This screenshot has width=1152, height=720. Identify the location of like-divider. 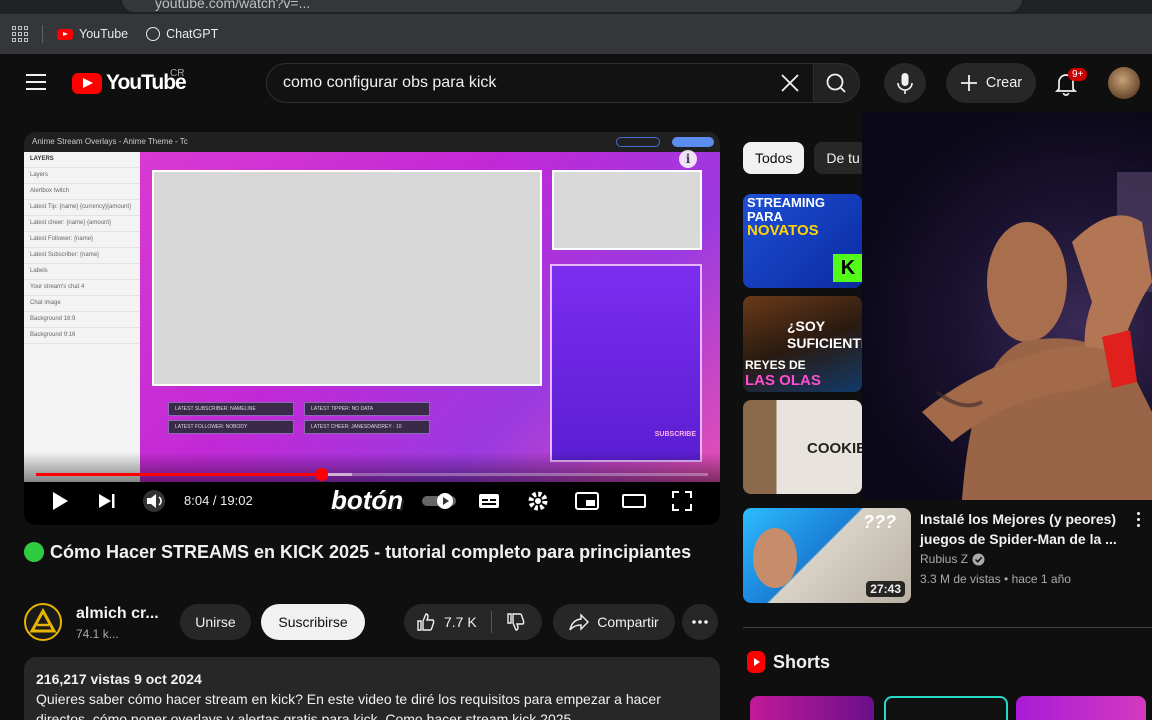
(491, 622).